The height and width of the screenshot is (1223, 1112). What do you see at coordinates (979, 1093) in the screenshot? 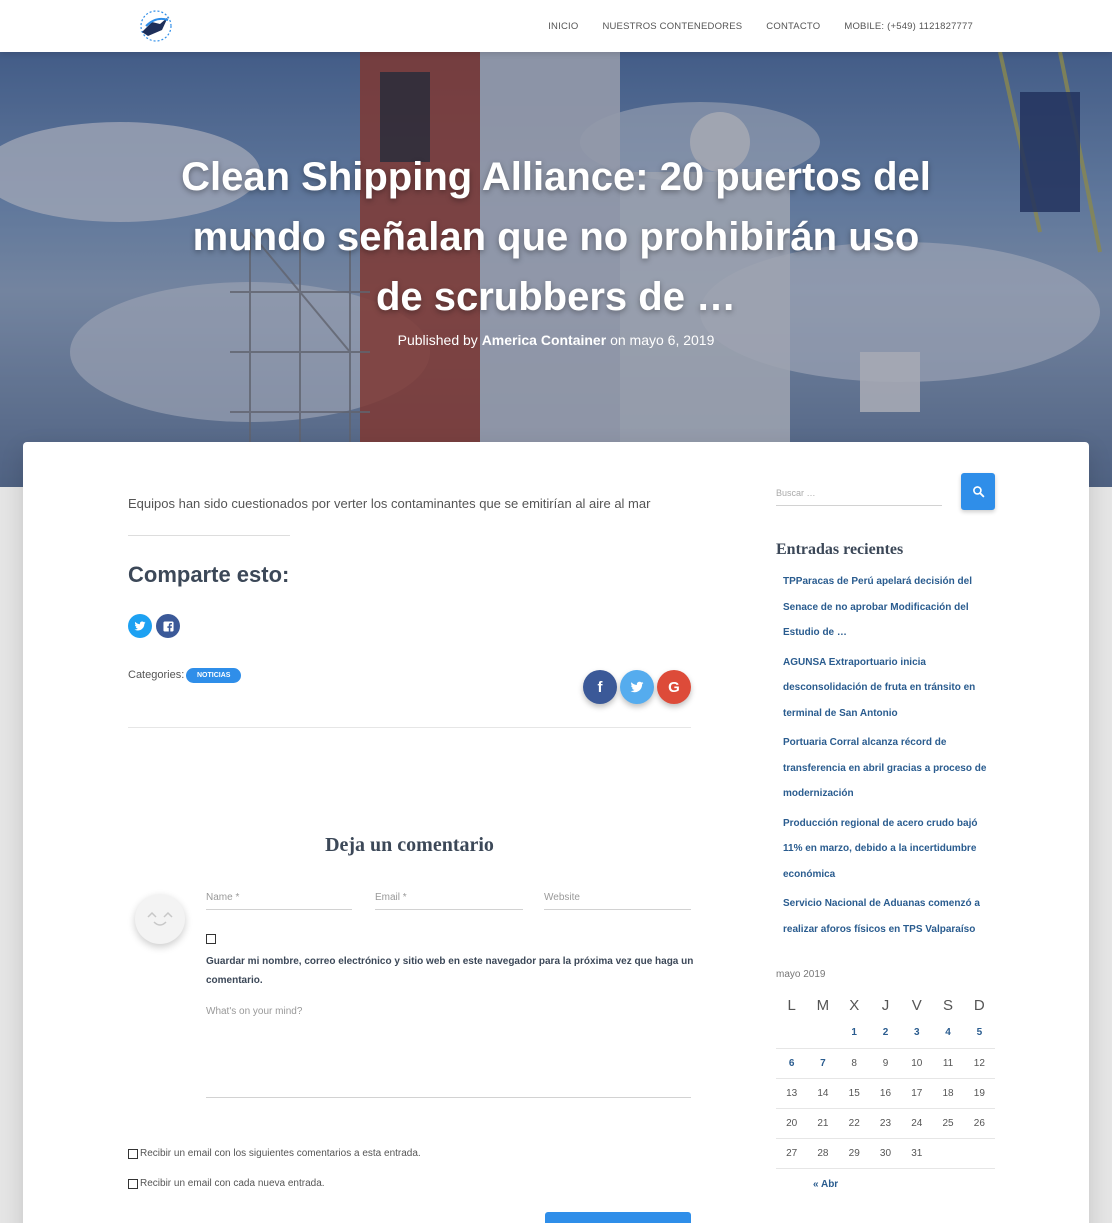
I see `calendar-day: 19` at bounding box center [979, 1093].